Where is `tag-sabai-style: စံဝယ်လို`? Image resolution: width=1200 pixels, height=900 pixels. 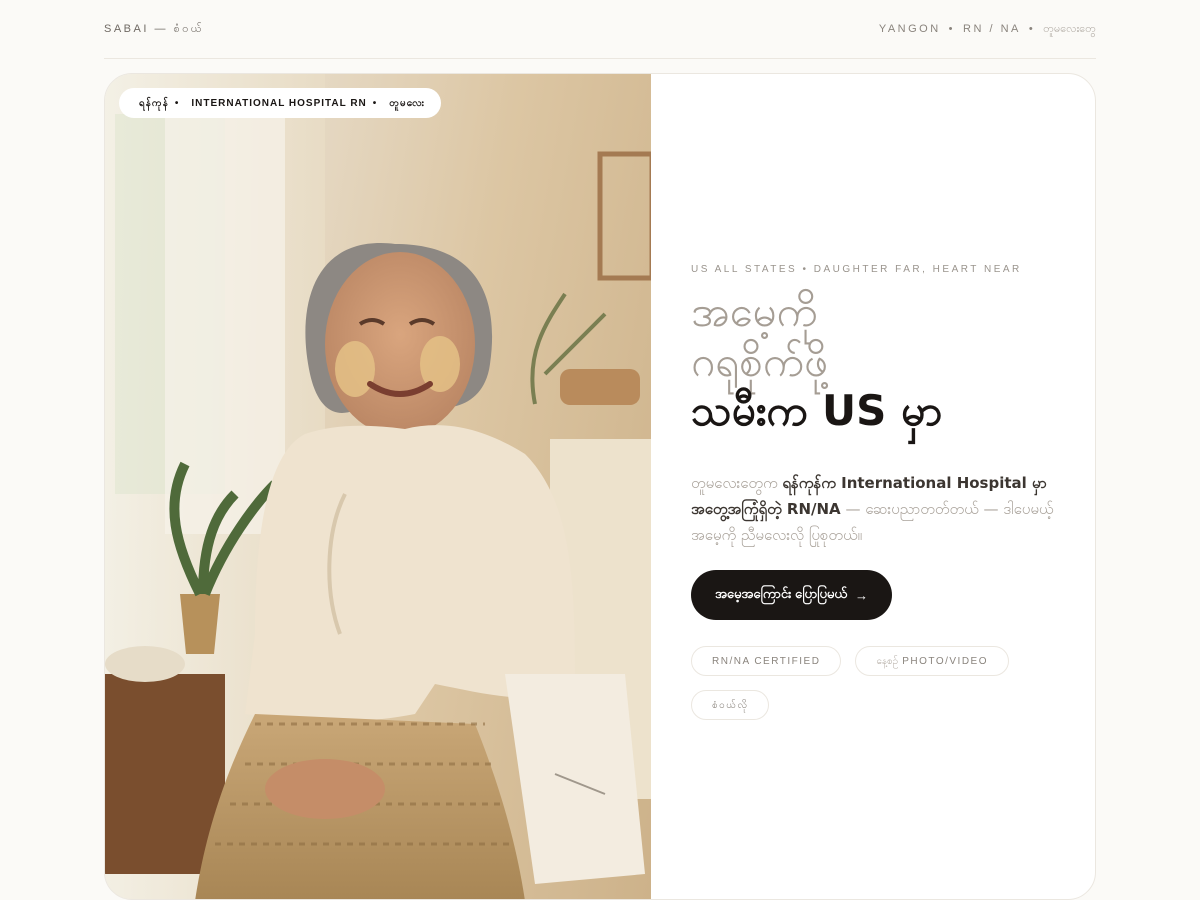
tag-sabai-style: စံဝယ်လို is located at coordinates (730, 705).